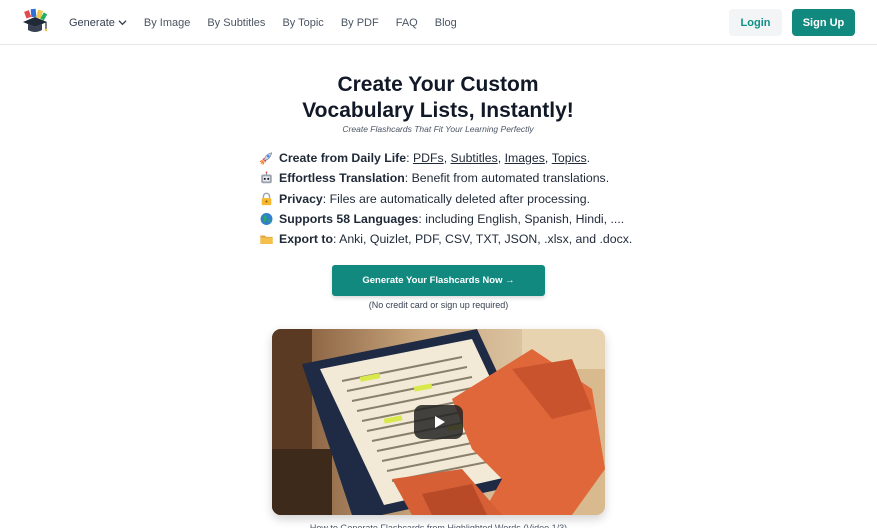  What do you see at coordinates (438, 305) in the screenshot?
I see `cta-note: (No credit card or sign up required)` at bounding box center [438, 305].